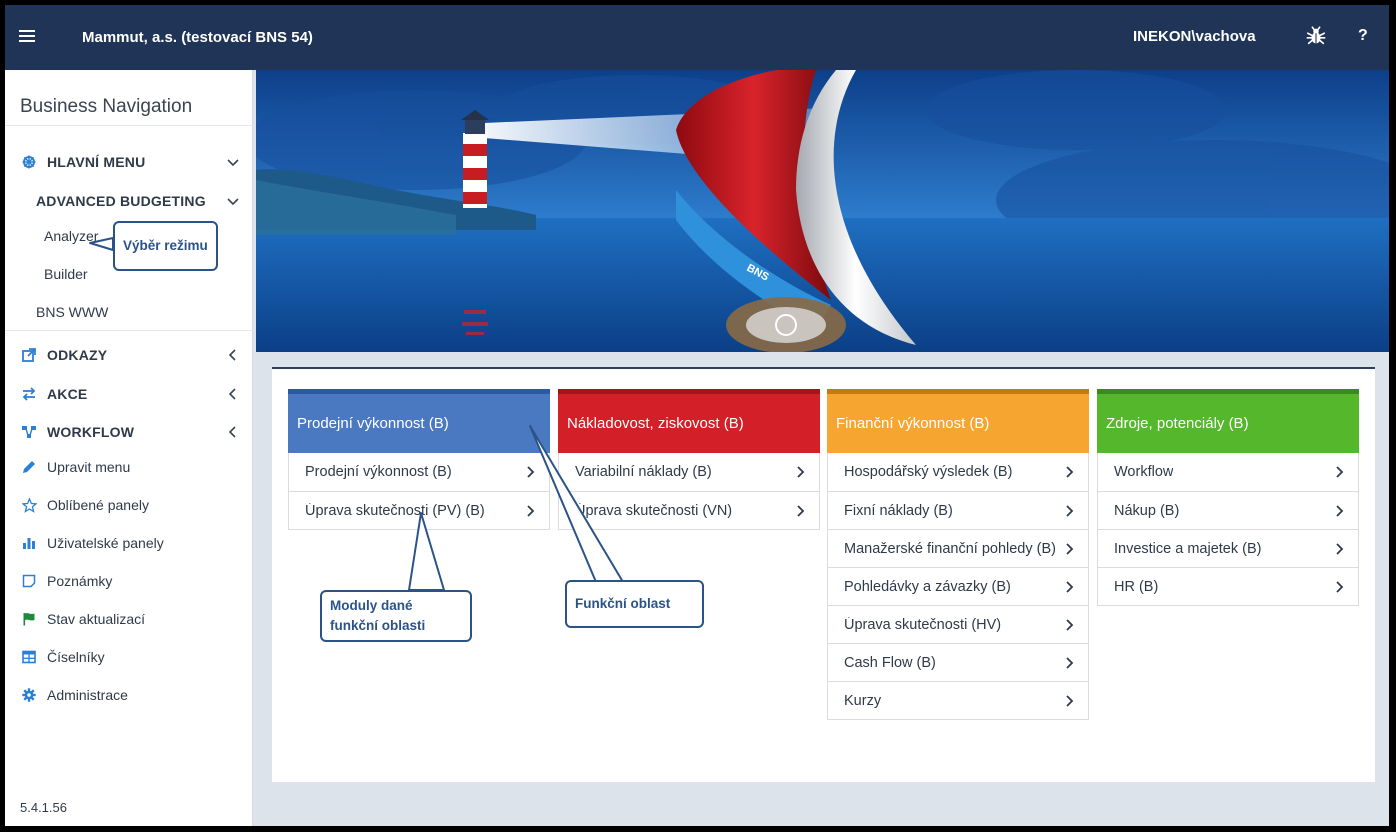 The height and width of the screenshot is (832, 1396). What do you see at coordinates (27, 35) in the screenshot?
I see `hamburger-menu-icon` at bounding box center [27, 35].